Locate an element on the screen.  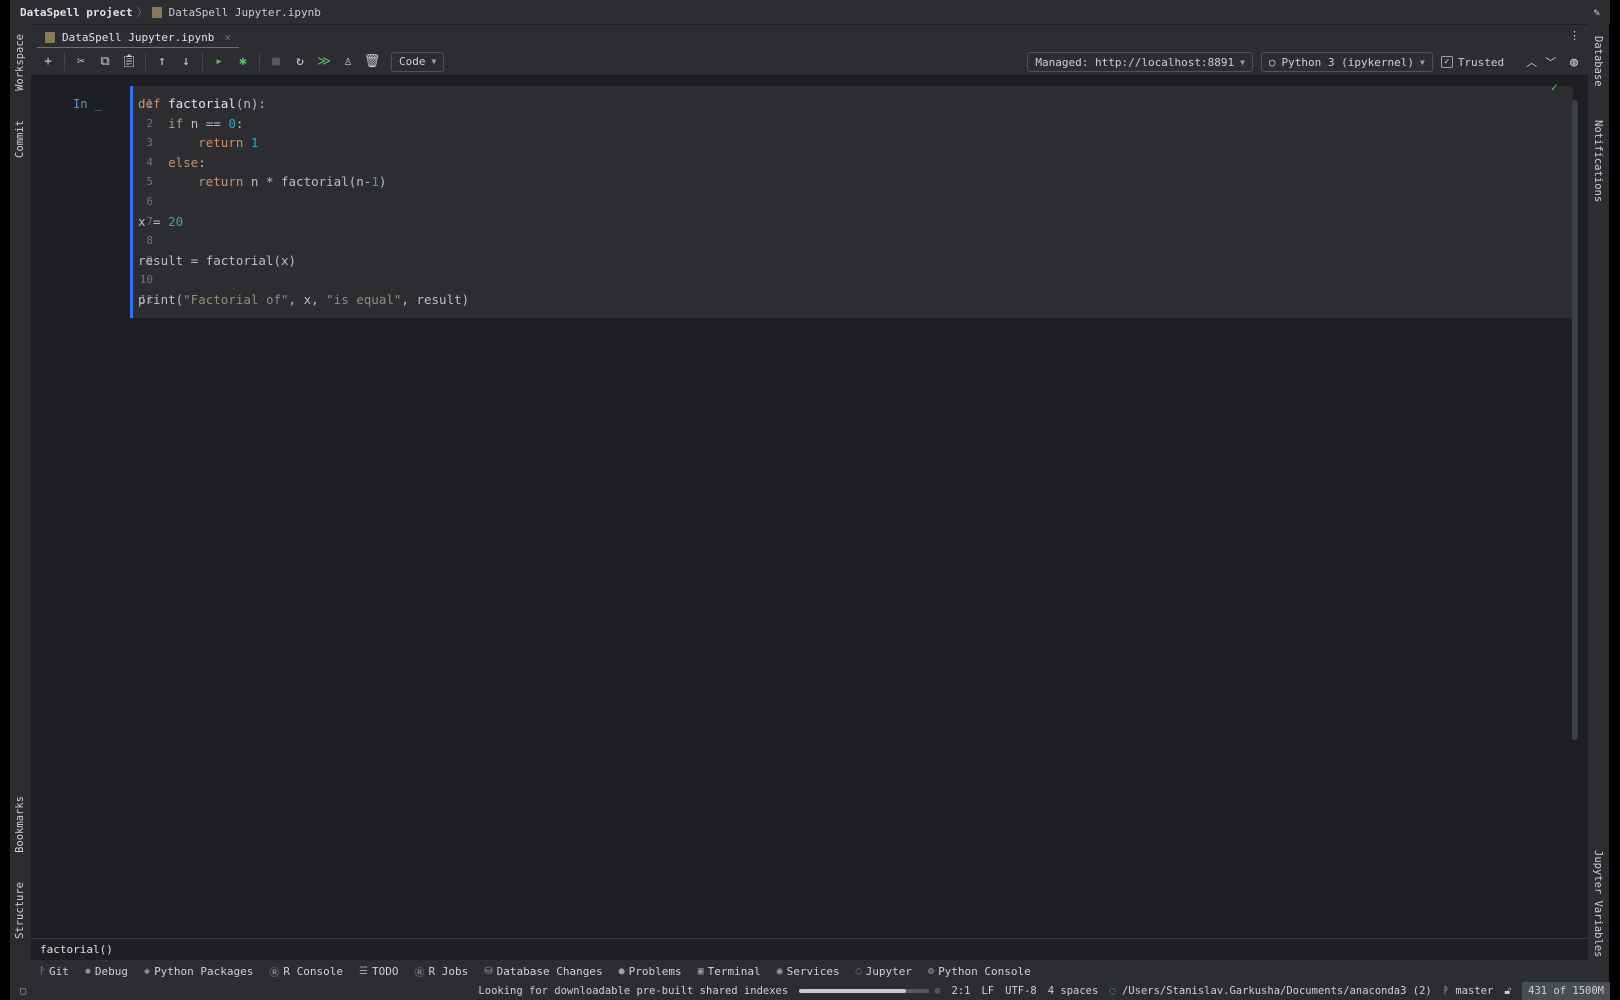
vertical-scrollbar is located at coordinates (1575, 420).